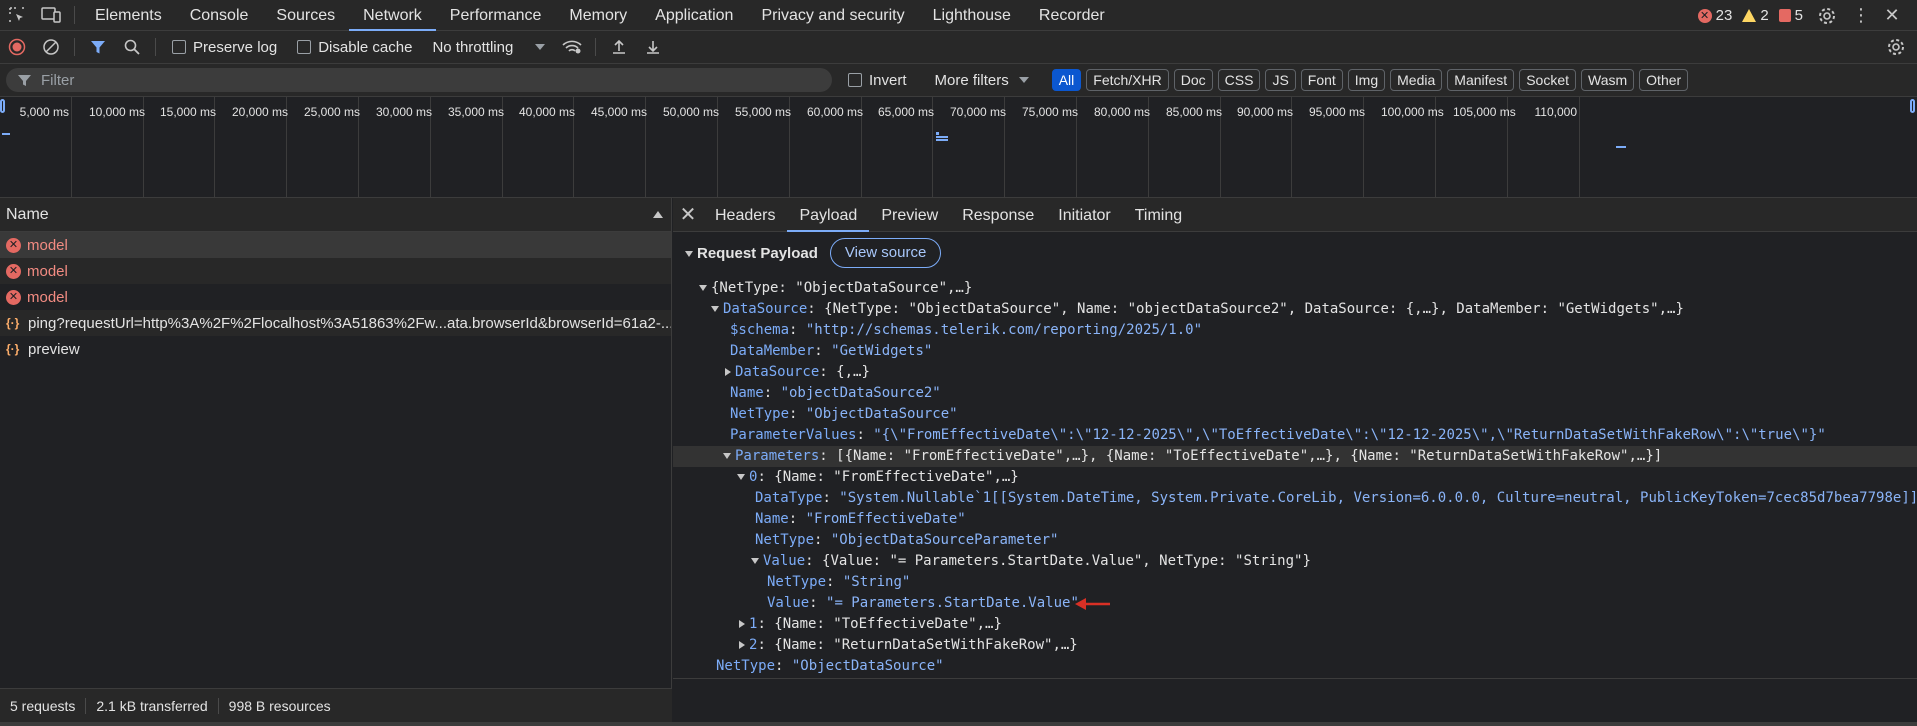 This screenshot has width=1917, height=726. What do you see at coordinates (1280, 80) in the screenshot?
I see `filter-type-js: JS` at bounding box center [1280, 80].